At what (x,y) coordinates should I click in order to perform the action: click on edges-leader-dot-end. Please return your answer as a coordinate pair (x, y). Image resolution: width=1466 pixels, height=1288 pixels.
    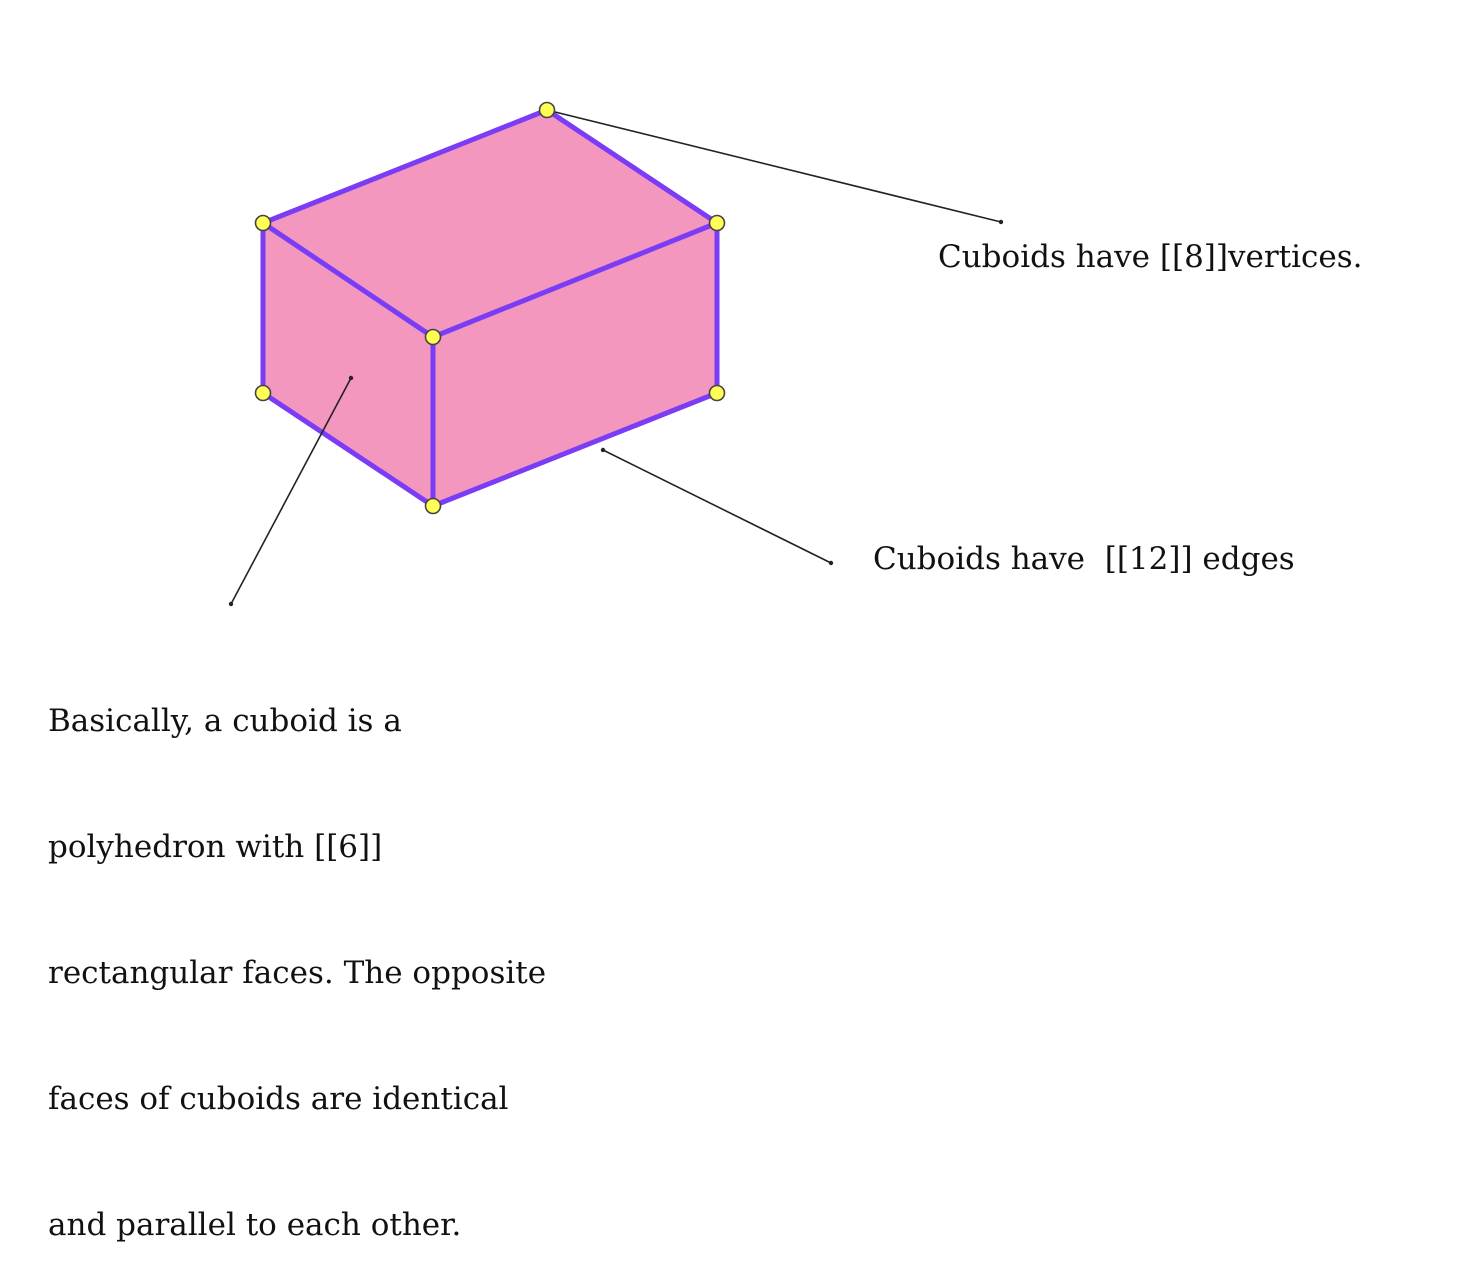
    Looking at the image, I should click on (831, 563).